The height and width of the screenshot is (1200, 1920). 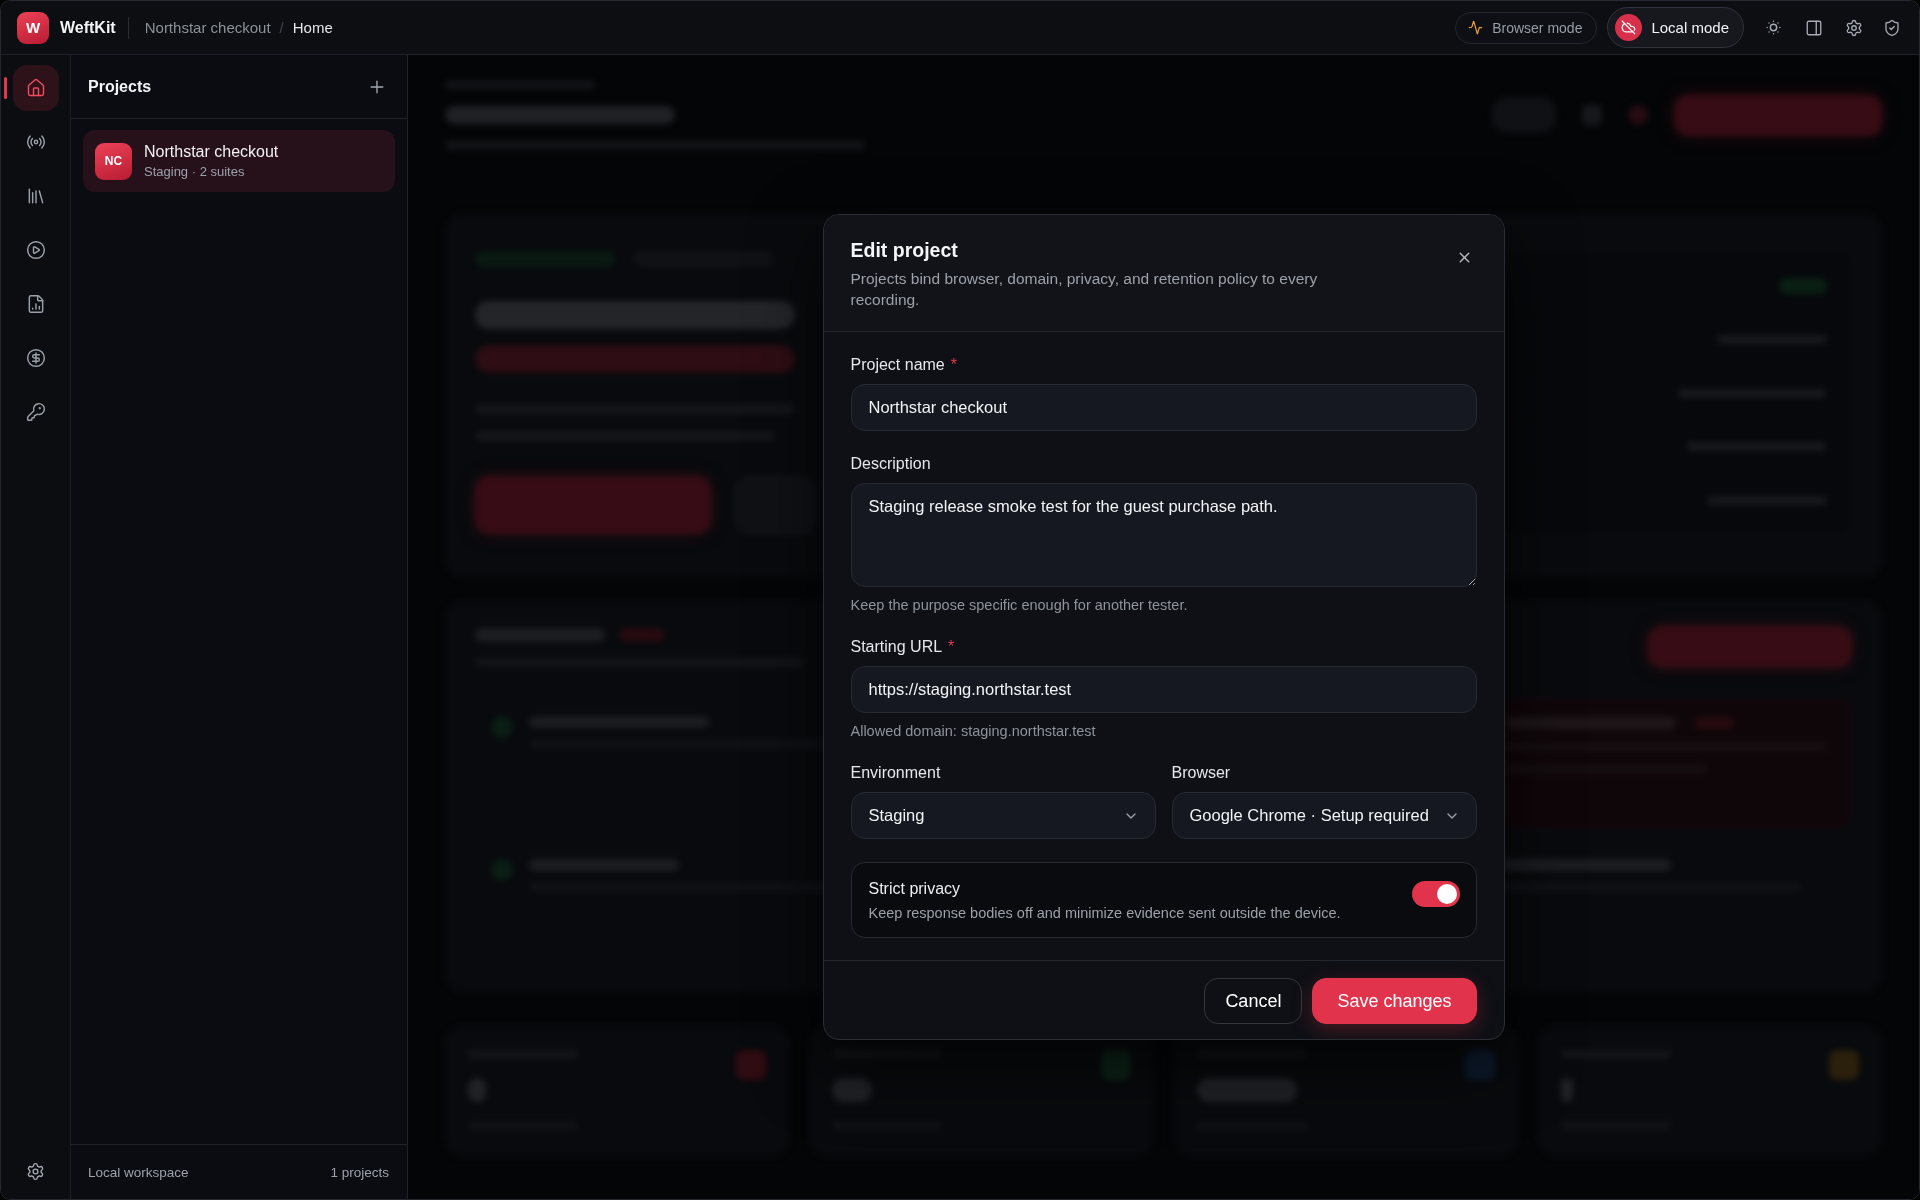 I want to click on blurred-dot-icon, so click(x=1638, y=115).